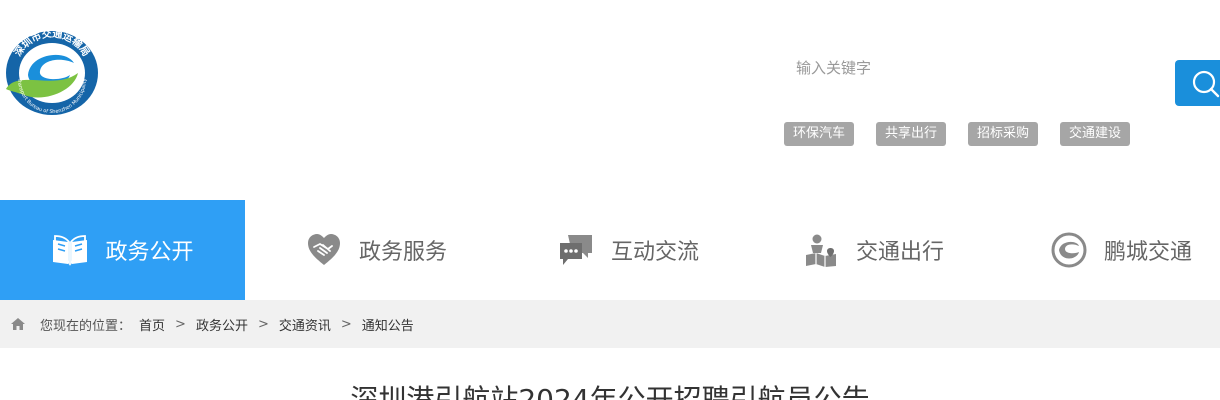  I want to click on nav-label: 政务服务, so click(403, 252).